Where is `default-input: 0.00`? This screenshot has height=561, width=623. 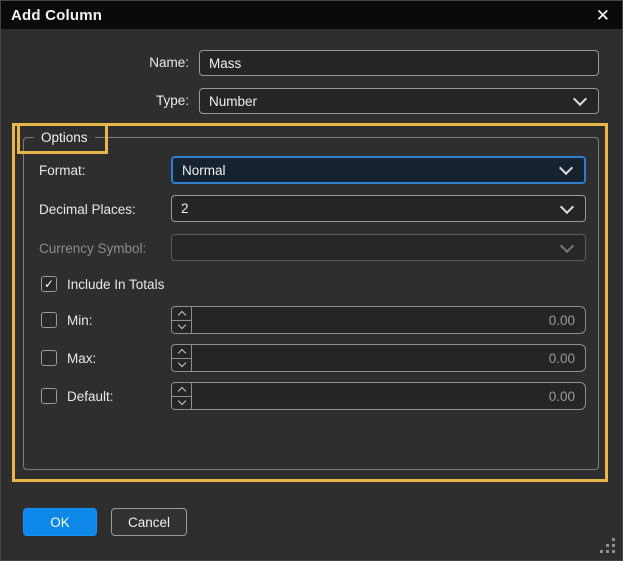
default-input: 0.00 is located at coordinates (388, 396).